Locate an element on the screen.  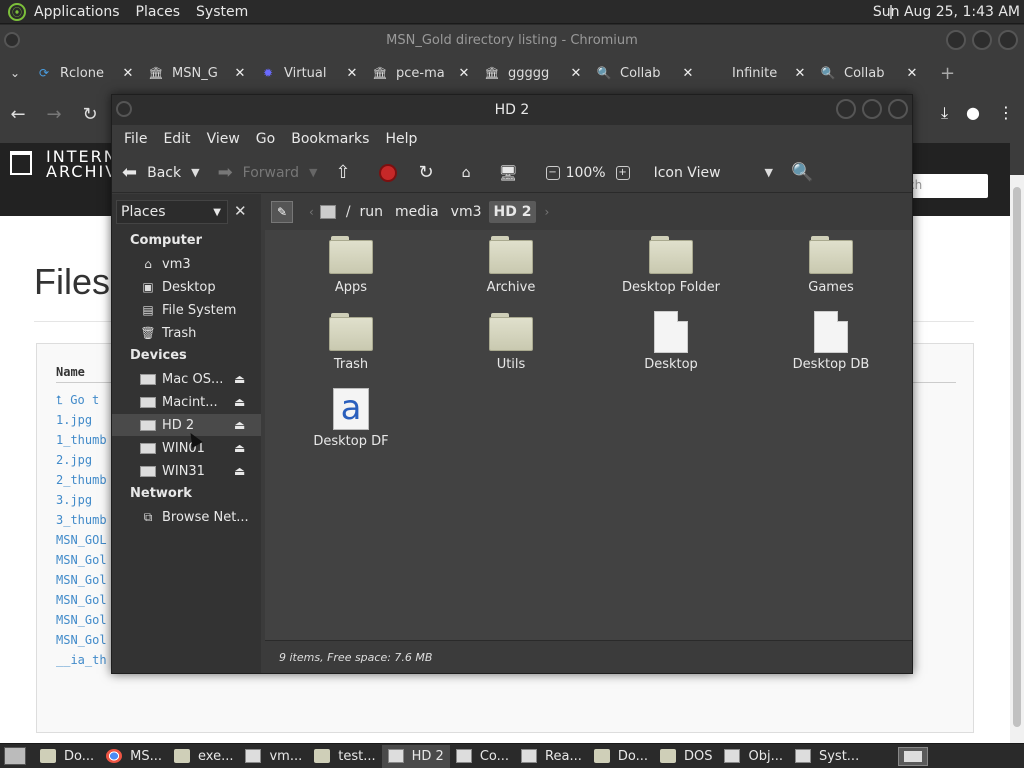
forward-button: ➡ Forward ▼ is located at coordinates (268, 172).